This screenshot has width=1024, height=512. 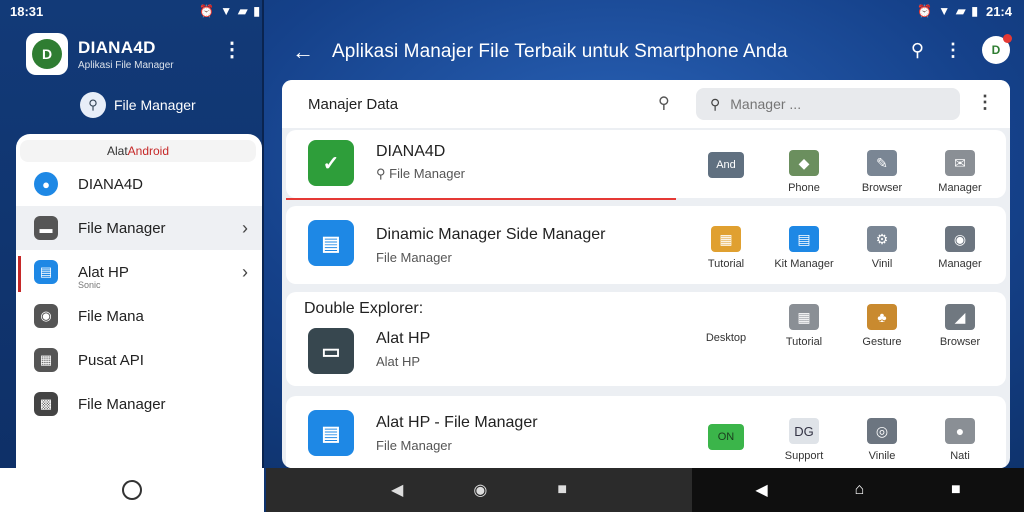 I want to click on grid-item: ⚙ Vinil, so click(x=882, y=248).